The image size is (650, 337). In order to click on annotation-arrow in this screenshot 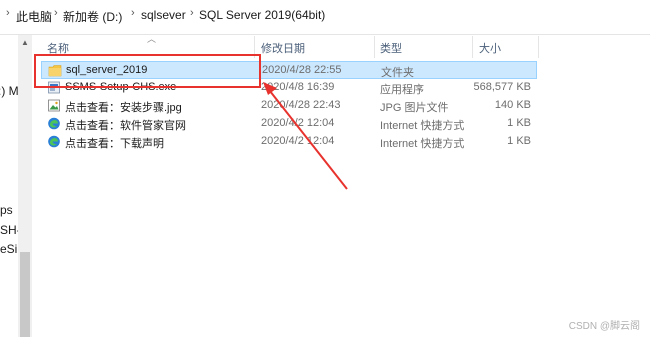, I will do `click(305, 136)`.